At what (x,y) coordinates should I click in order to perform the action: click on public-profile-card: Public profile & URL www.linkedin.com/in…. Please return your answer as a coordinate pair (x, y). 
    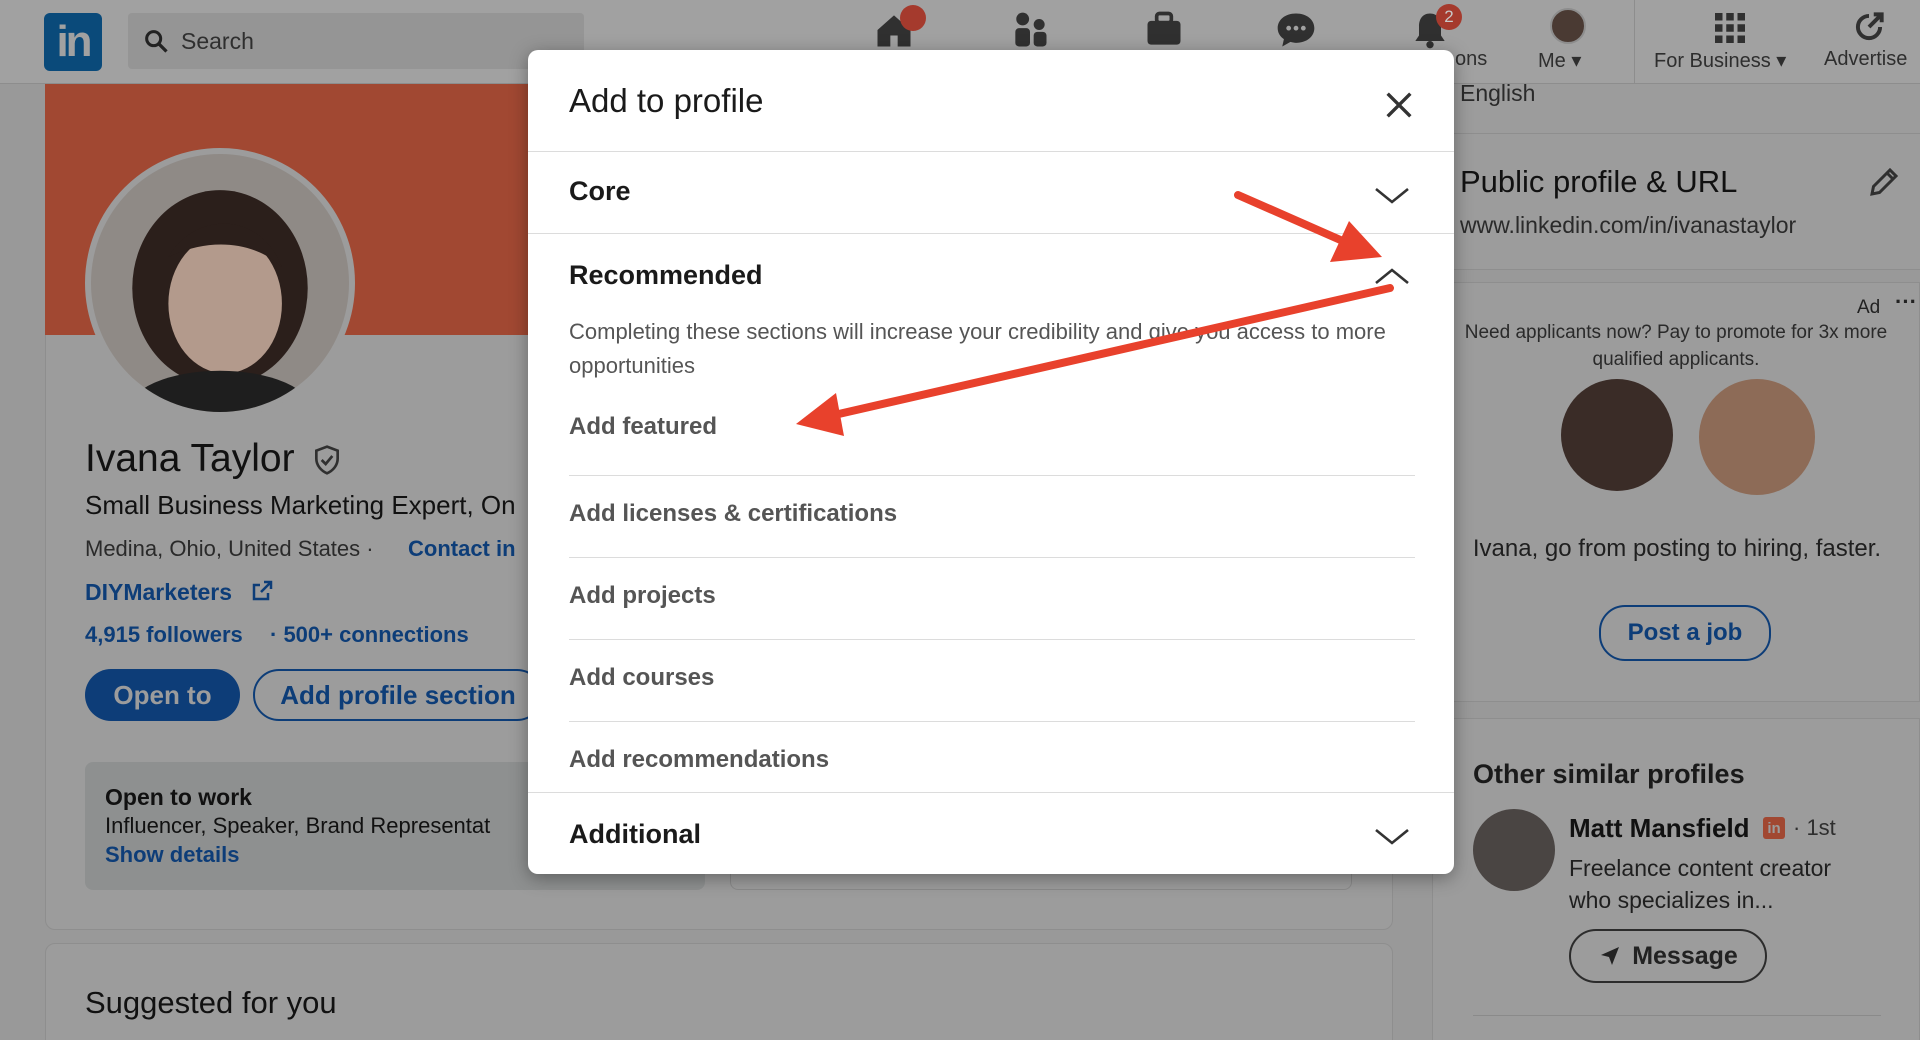
    Looking at the image, I should click on (1676, 202).